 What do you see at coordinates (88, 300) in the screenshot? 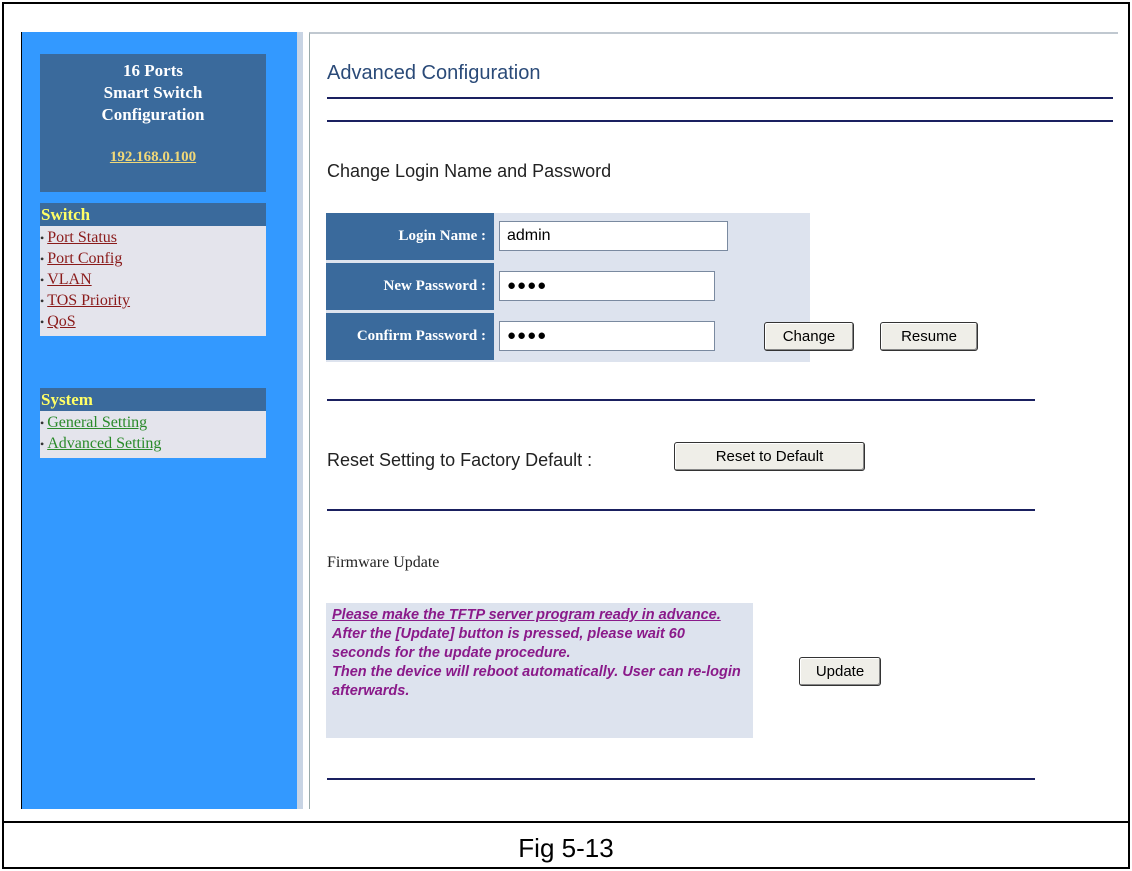
I see `sidebar-link: TOS Priority` at bounding box center [88, 300].